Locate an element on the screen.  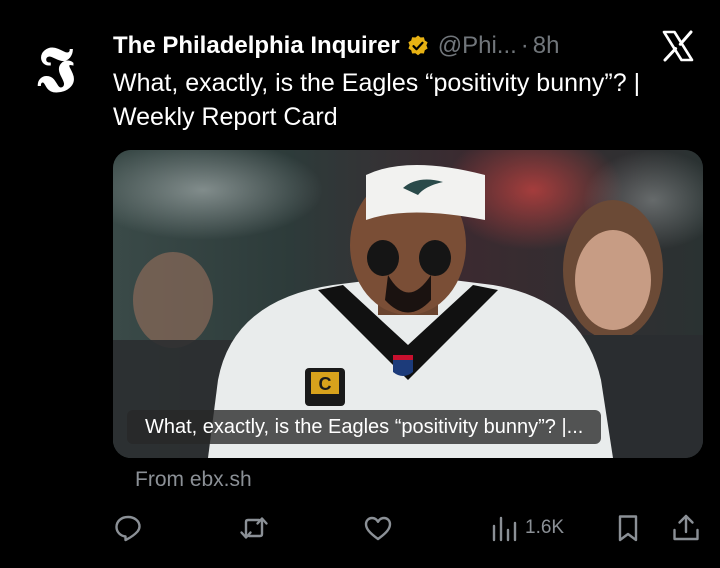
repost-icon is located at coordinates (254, 528).